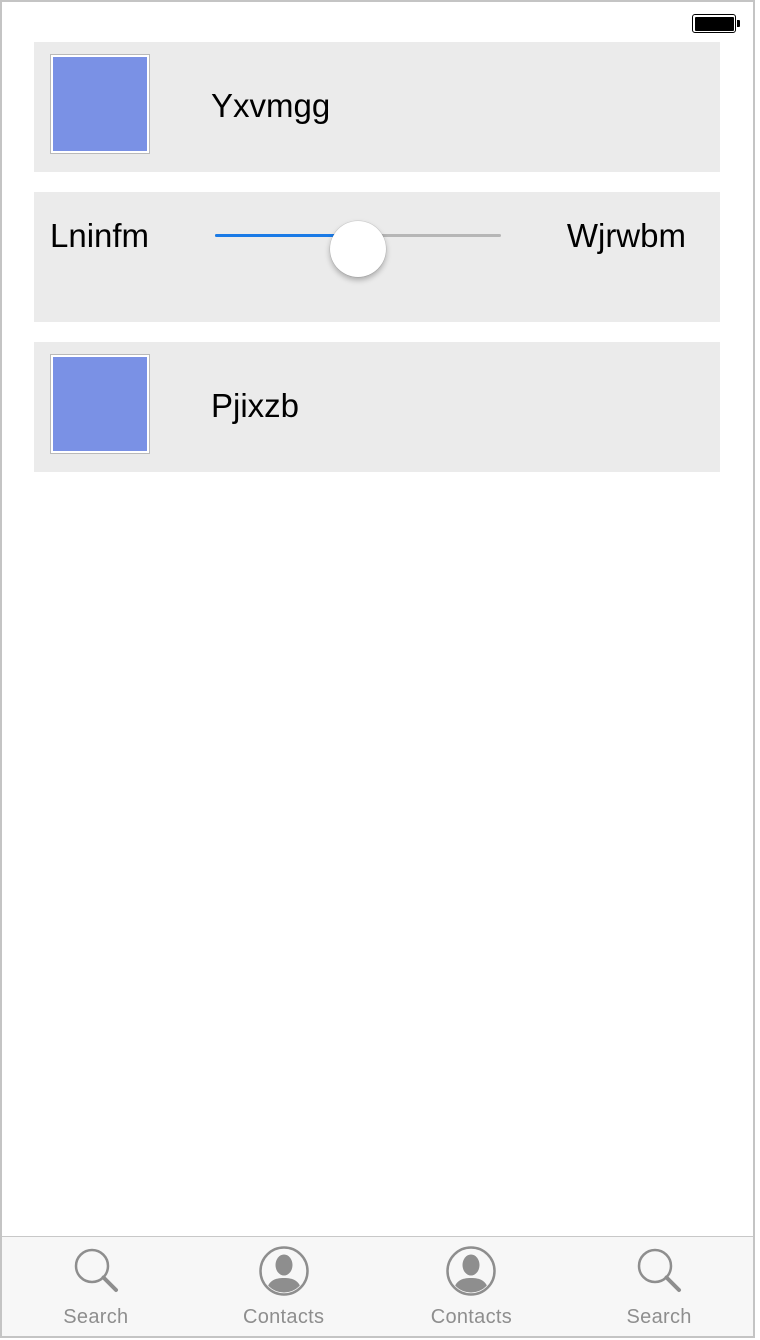 The image size is (760, 1340). What do you see at coordinates (377, 107) in the screenshot?
I see `list-item-image: Yxvmgg` at bounding box center [377, 107].